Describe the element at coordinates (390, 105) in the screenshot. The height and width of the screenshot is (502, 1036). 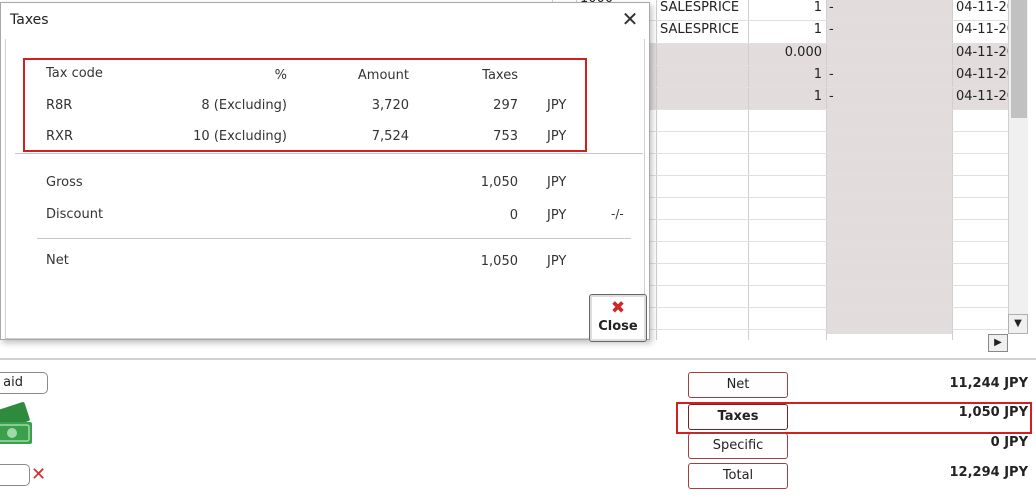
I see `tax-amount-cell: 3,720` at that location.